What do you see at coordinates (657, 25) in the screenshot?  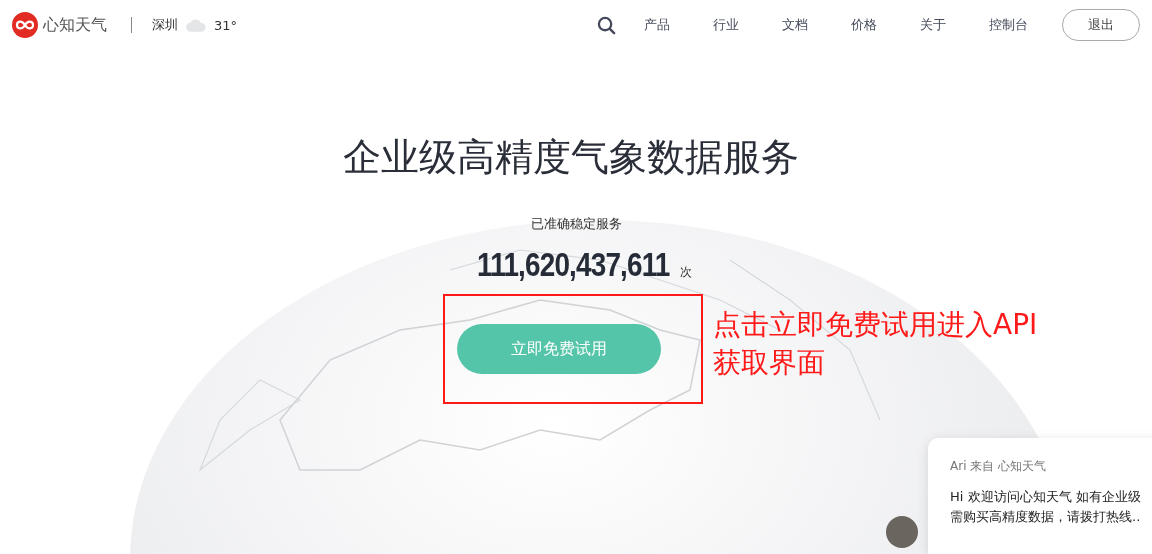 I see `nav-link: 产品` at bounding box center [657, 25].